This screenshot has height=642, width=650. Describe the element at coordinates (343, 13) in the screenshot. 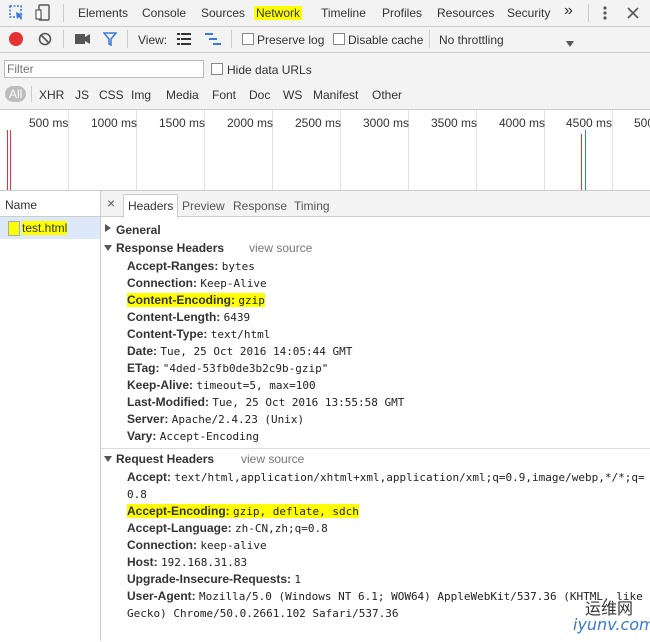

I see `tab-timeline: Timeline` at that location.